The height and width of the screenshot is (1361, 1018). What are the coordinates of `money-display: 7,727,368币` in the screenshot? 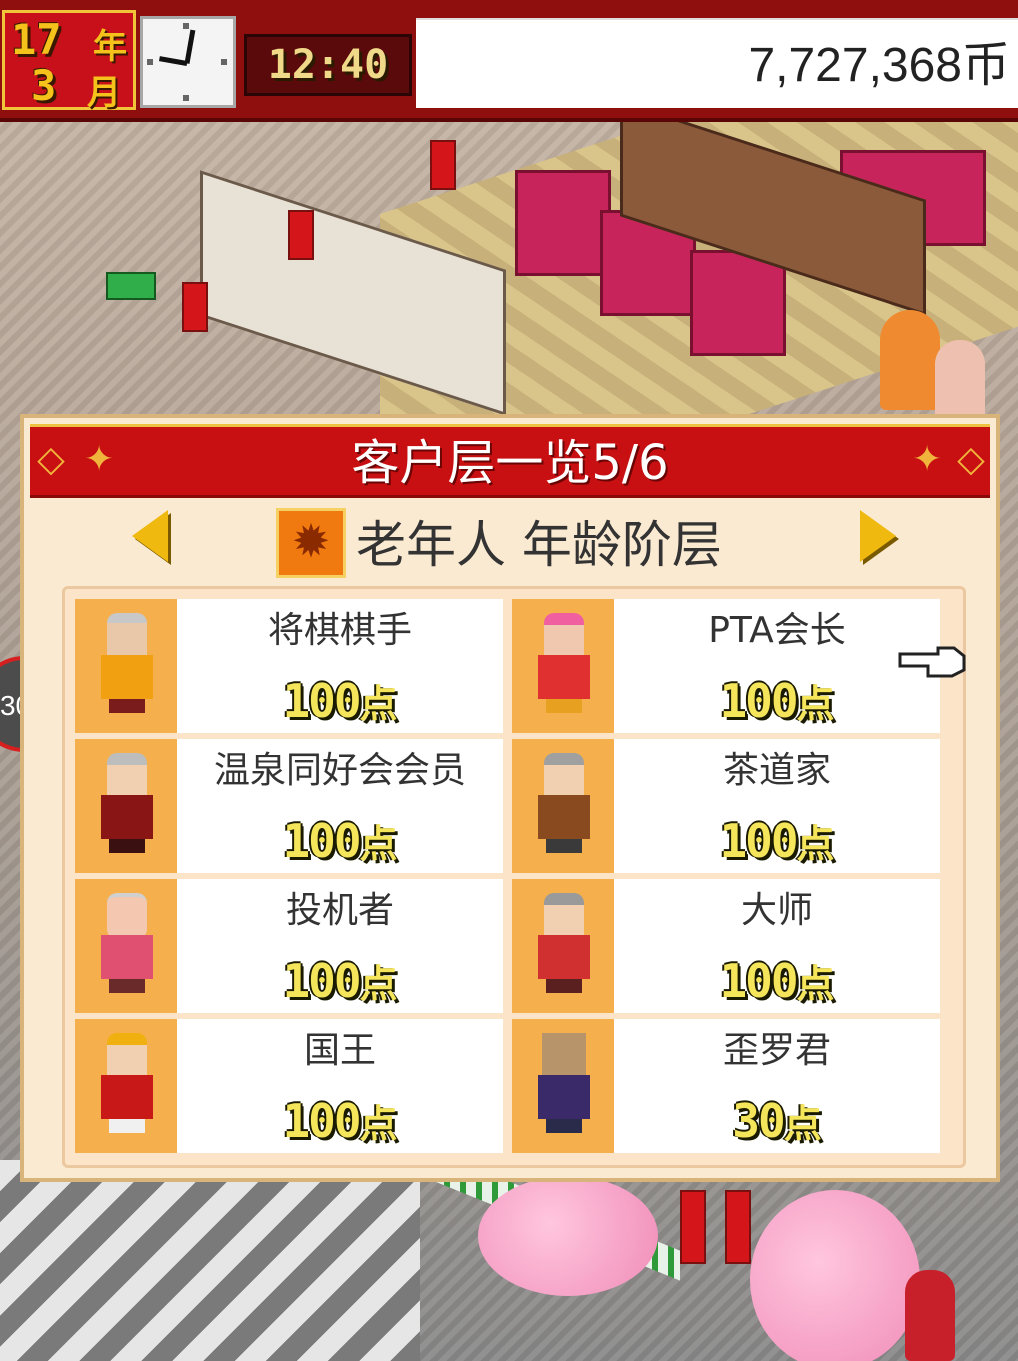 It's located at (717, 63).